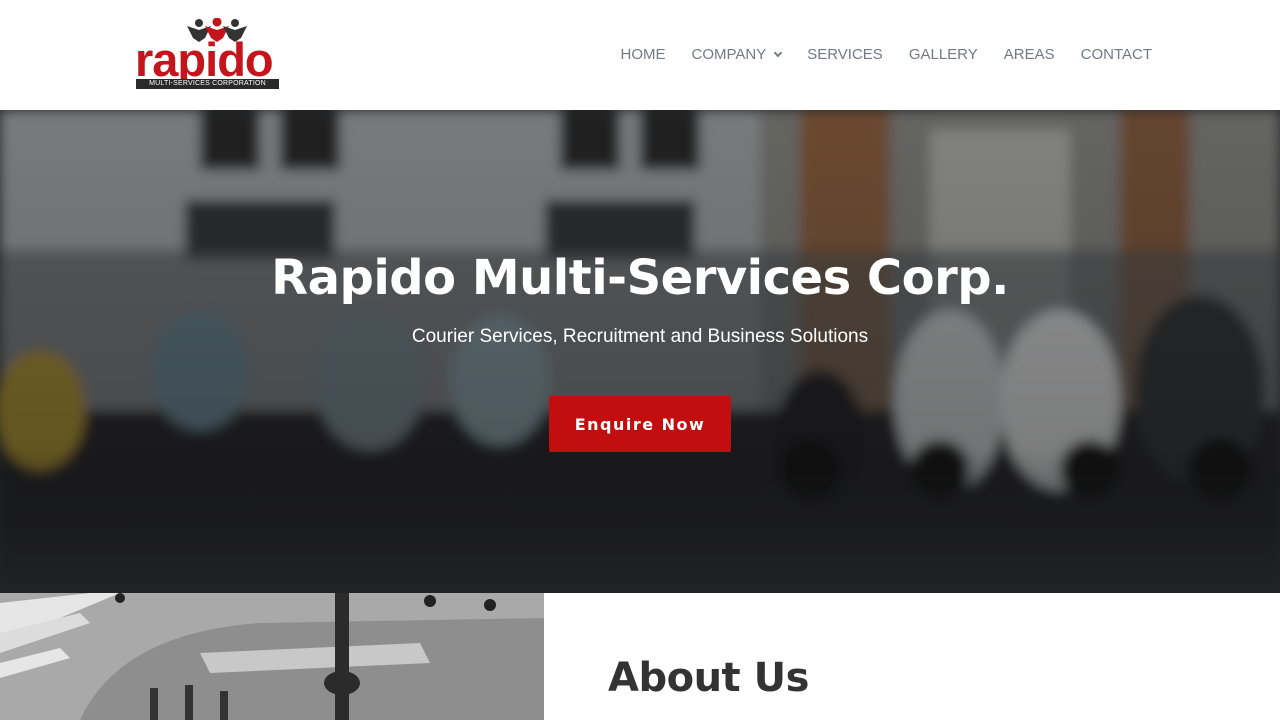 The image size is (1280, 720). Describe the element at coordinates (778, 52) in the screenshot. I see `chevron-down-icon` at that location.